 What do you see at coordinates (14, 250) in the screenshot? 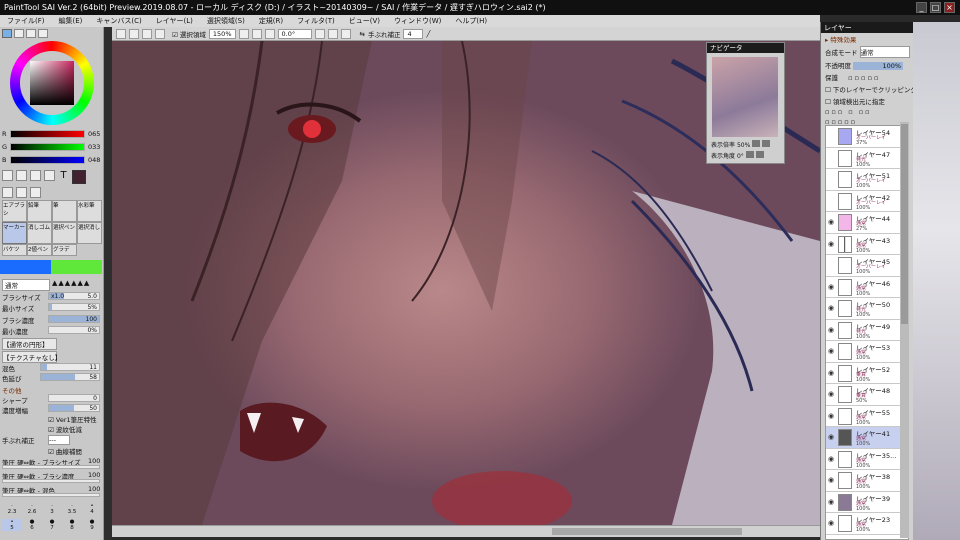
I see `tool-bucket: バケツ` at bounding box center [14, 250].